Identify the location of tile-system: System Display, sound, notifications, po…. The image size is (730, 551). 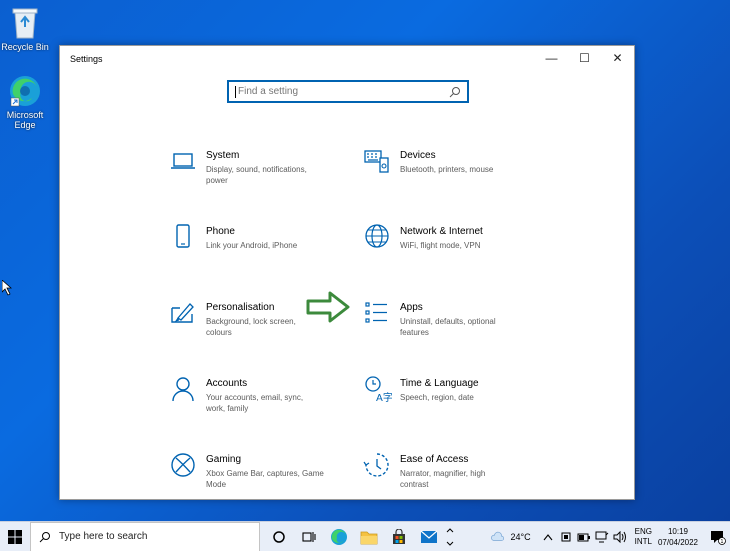
(258, 171).